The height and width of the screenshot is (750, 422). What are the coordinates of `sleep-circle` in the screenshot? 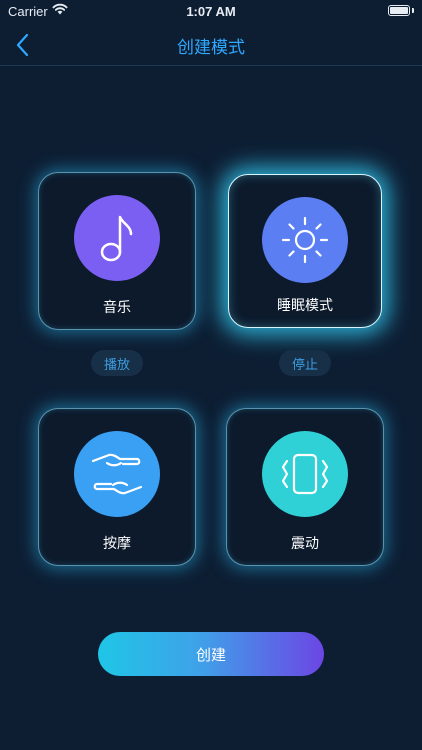 It's located at (305, 240).